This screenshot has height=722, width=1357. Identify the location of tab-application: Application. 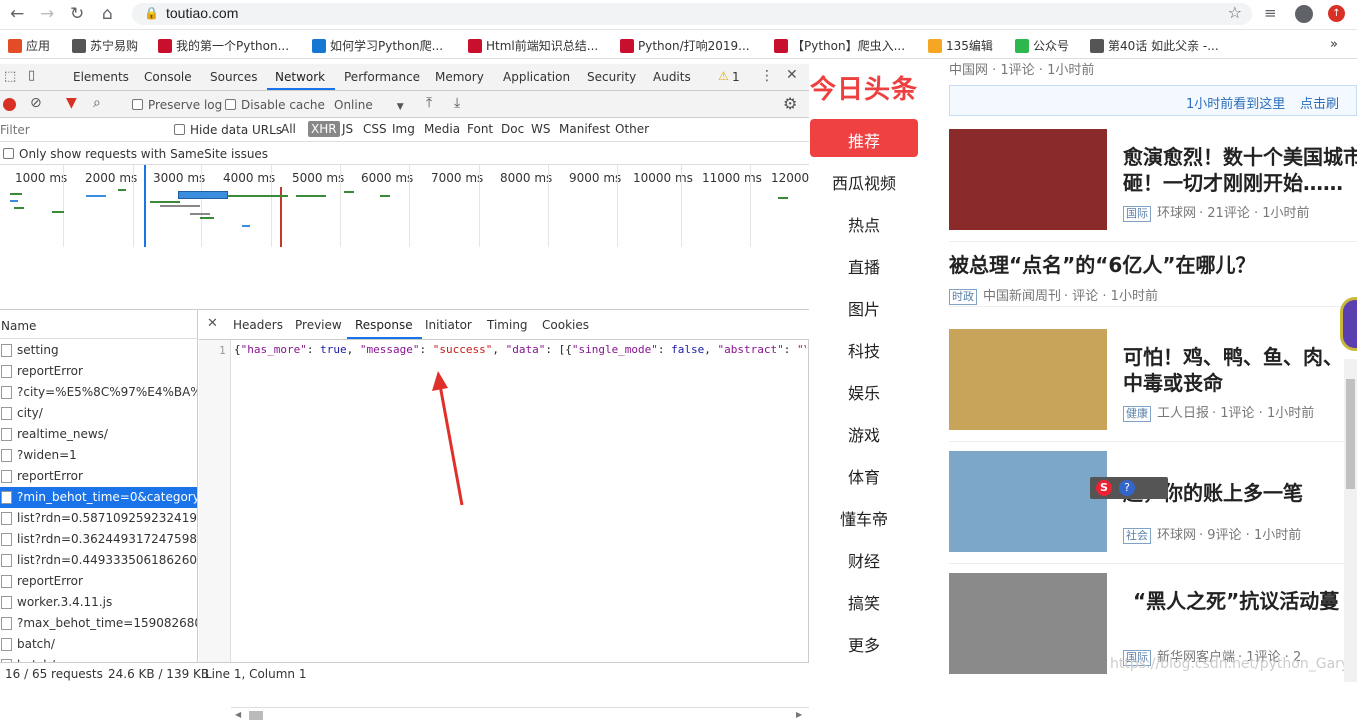
(536, 77).